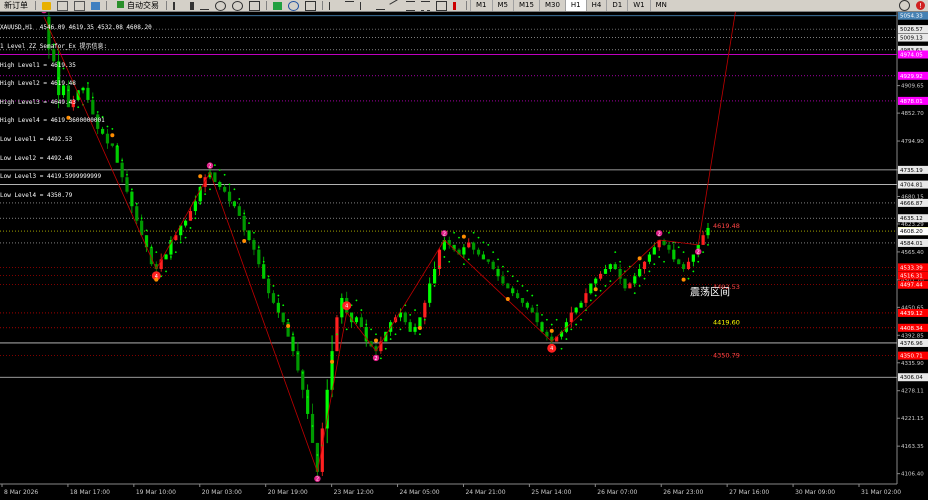 The image size is (928, 500). I want to click on arrows-icon, so click(456, 5).